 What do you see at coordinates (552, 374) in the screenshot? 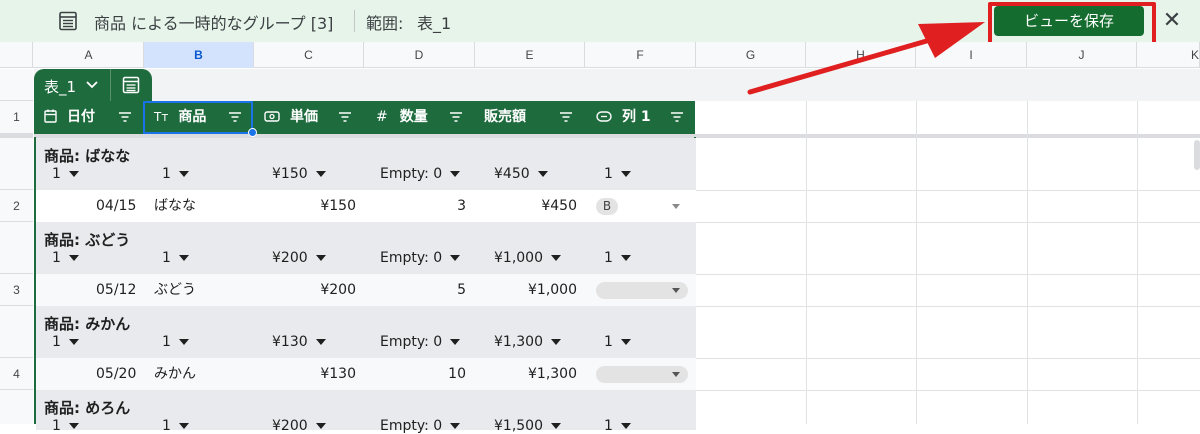
I see `cell-sales: ¥1,300` at bounding box center [552, 374].